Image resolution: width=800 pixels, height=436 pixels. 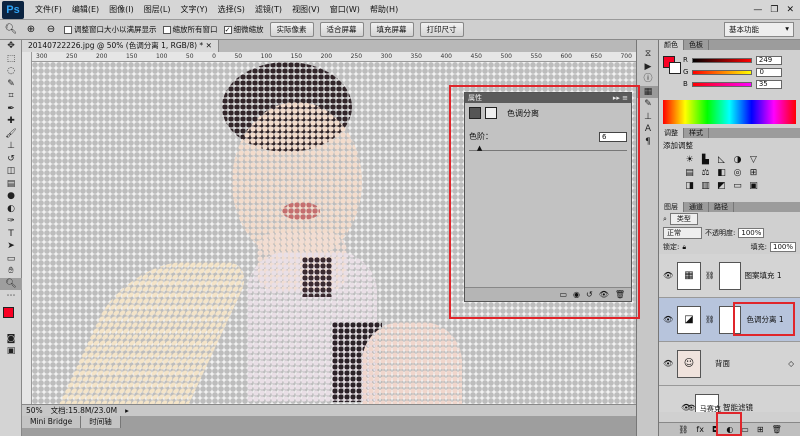 What do you see at coordinates (721, 160) in the screenshot?
I see `curves-icon: ◺` at bounding box center [721, 160].